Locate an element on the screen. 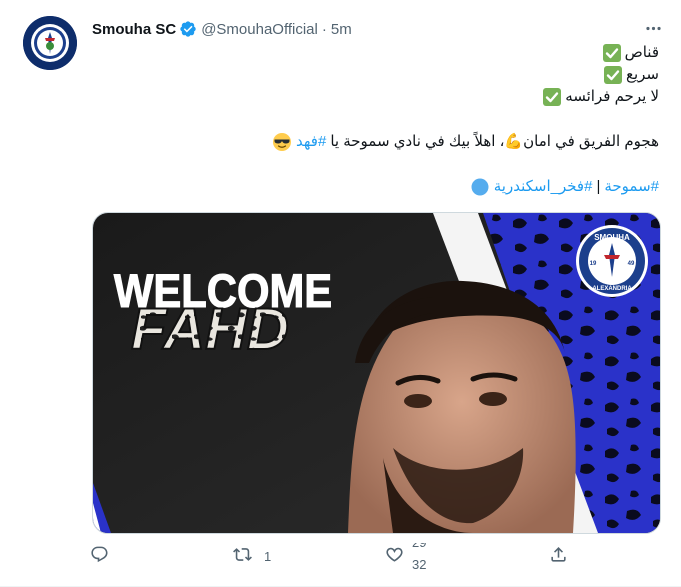  tweet-actions: 1 29 32 is located at coordinates (330, 556).